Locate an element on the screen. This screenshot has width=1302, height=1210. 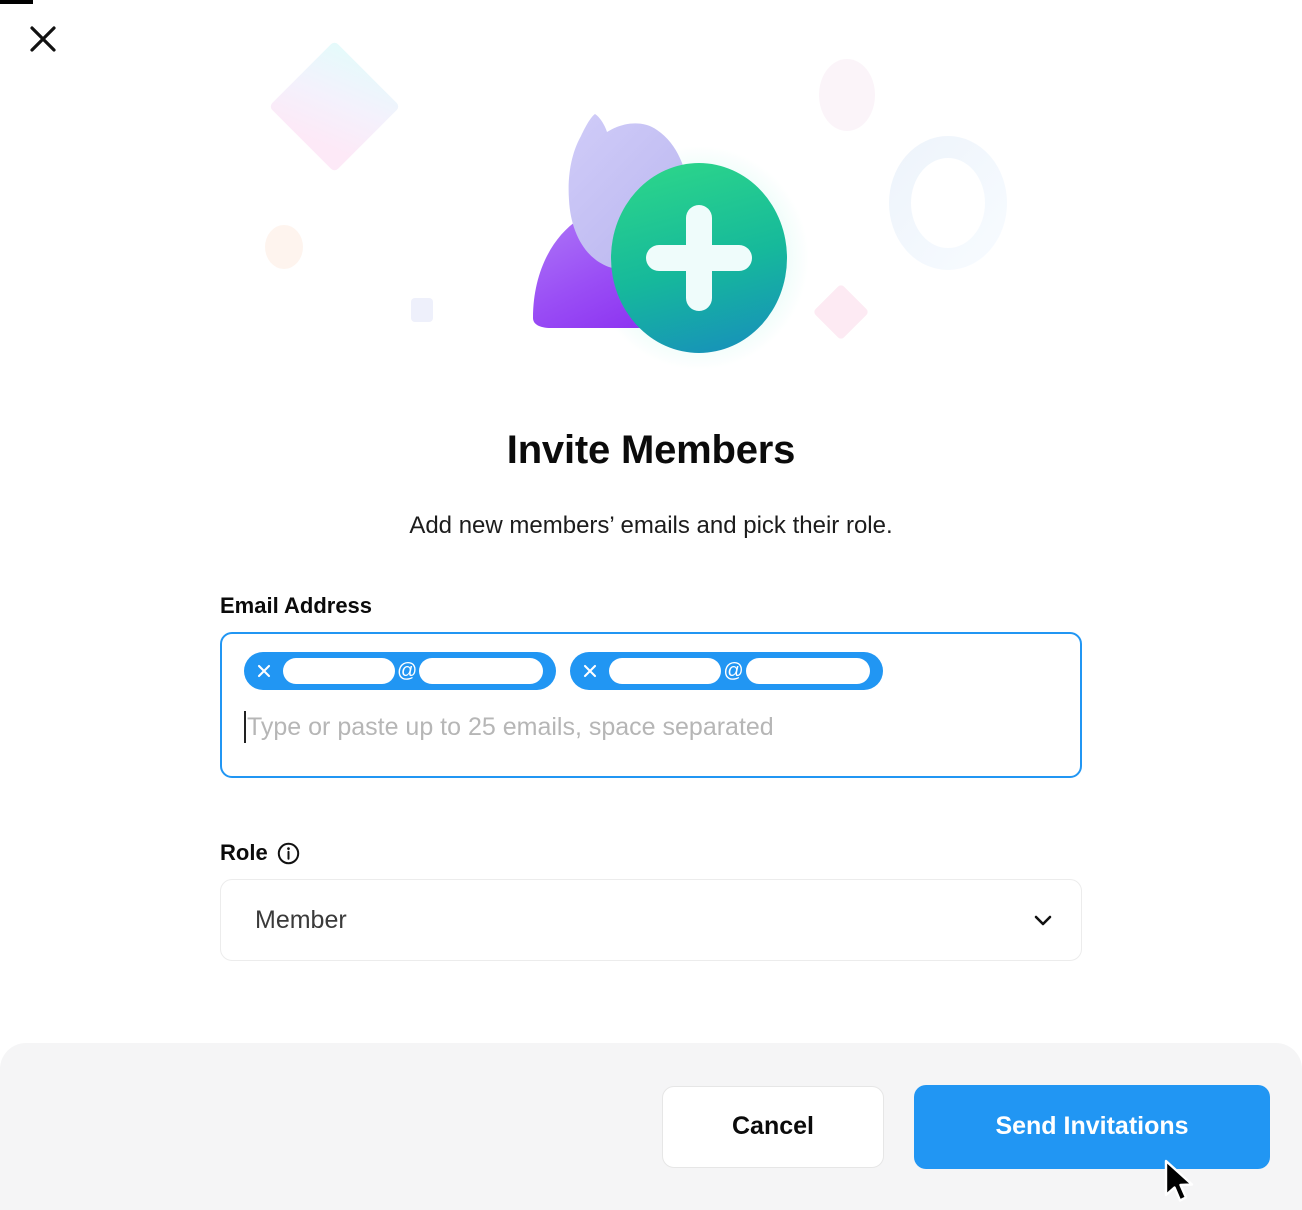
role-select-value: Member is located at coordinates (301, 919).